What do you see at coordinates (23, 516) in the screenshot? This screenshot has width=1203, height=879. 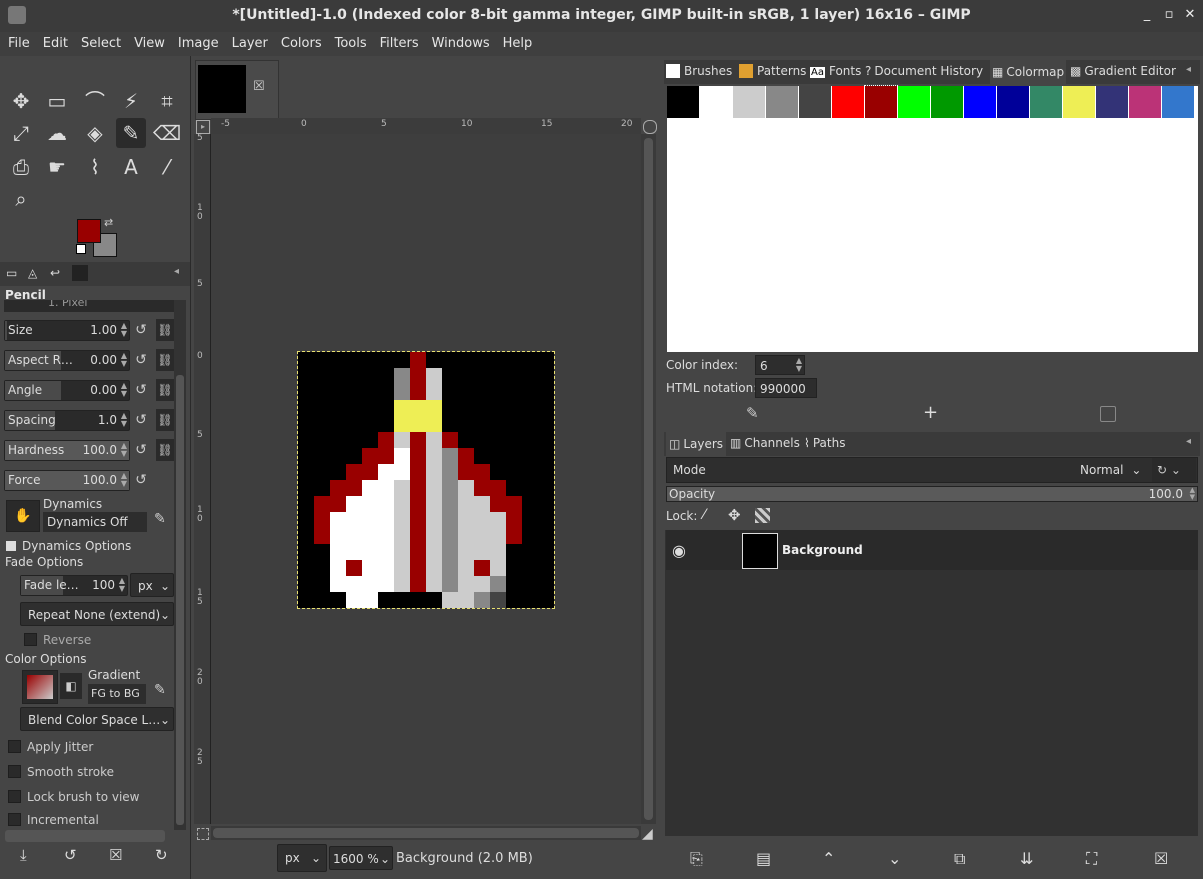 I see `dynamics-button: ✋` at bounding box center [23, 516].